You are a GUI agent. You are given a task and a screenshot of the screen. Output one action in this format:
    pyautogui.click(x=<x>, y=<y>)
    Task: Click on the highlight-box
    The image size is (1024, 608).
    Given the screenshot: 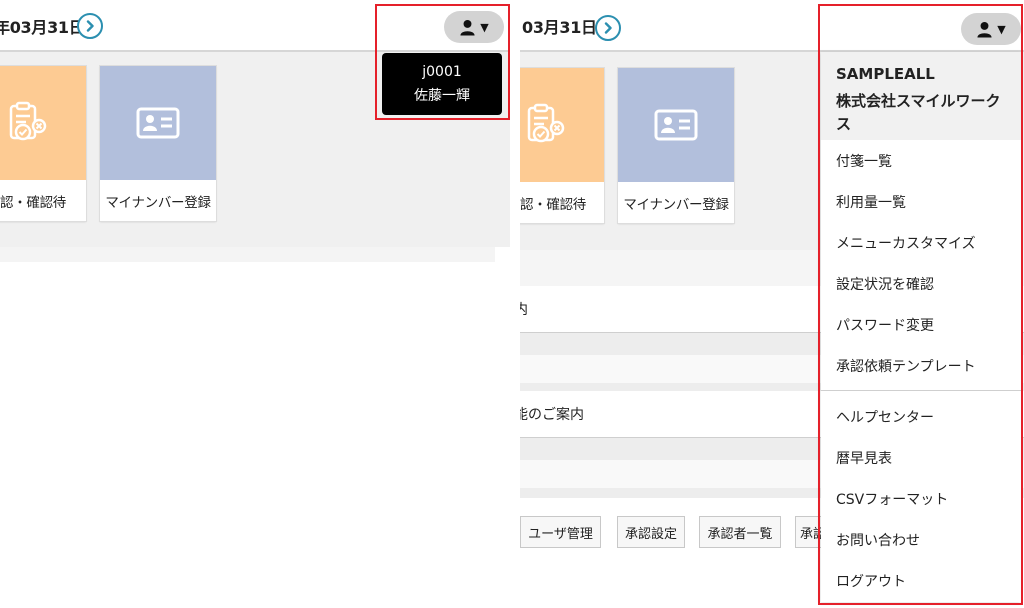 What is the action you would take?
    pyautogui.click(x=442, y=62)
    